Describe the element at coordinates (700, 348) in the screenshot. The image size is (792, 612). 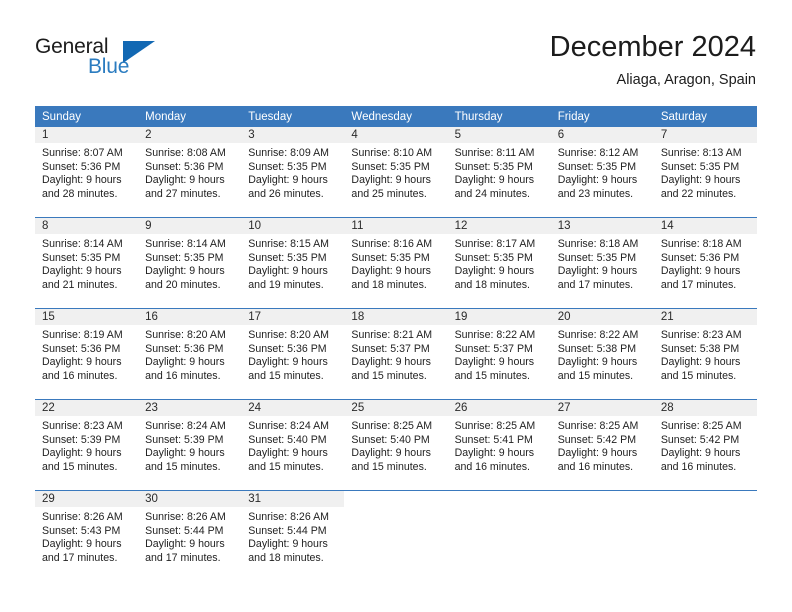
I see `sunset-text: Sunset: 5:38 PM` at that location.